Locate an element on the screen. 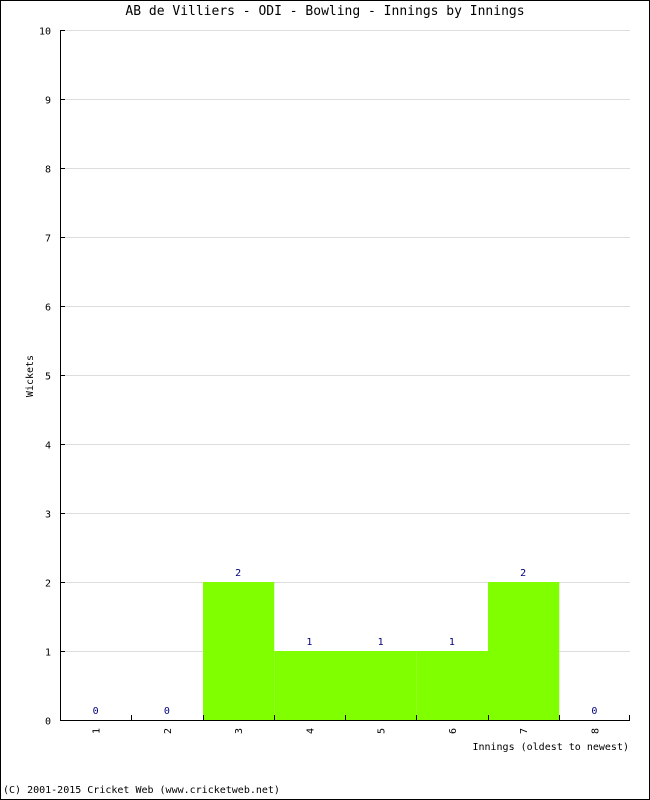 The height and width of the screenshot is (800, 650). y-tick-label: 0 is located at coordinates (48, 722).